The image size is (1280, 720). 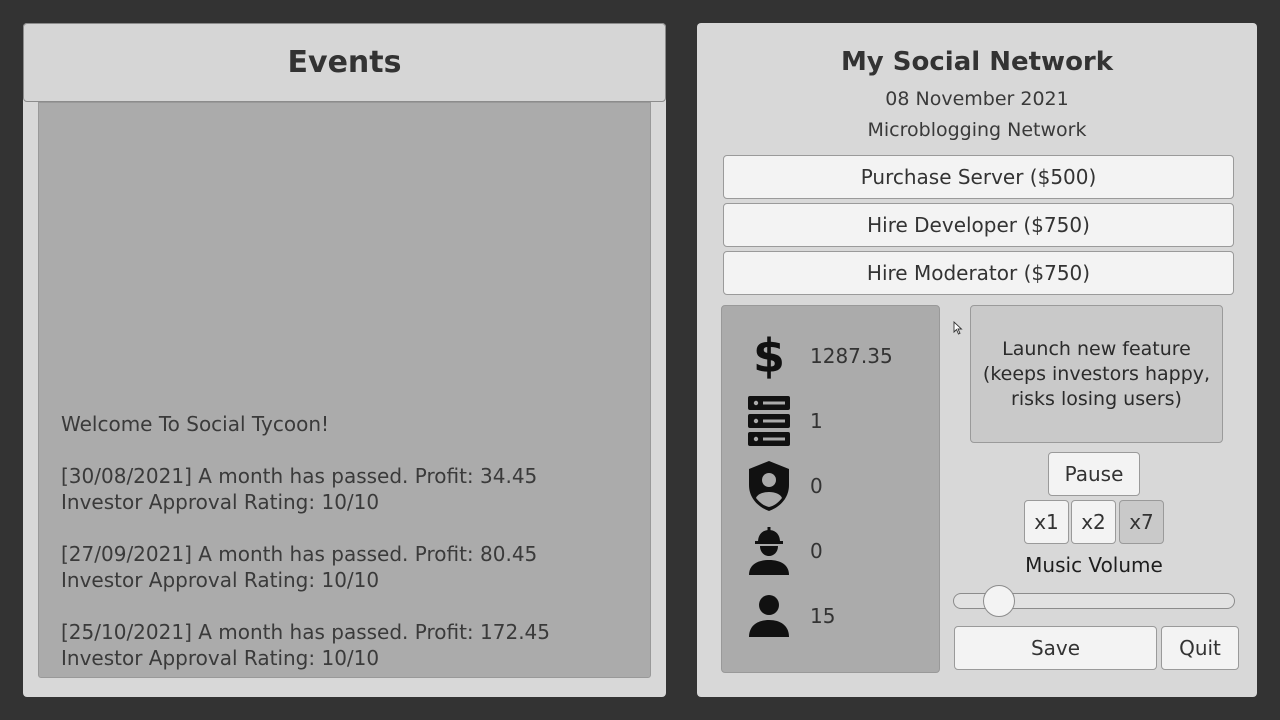 What do you see at coordinates (816, 551) in the screenshot?
I see `developers-value: 0` at bounding box center [816, 551].